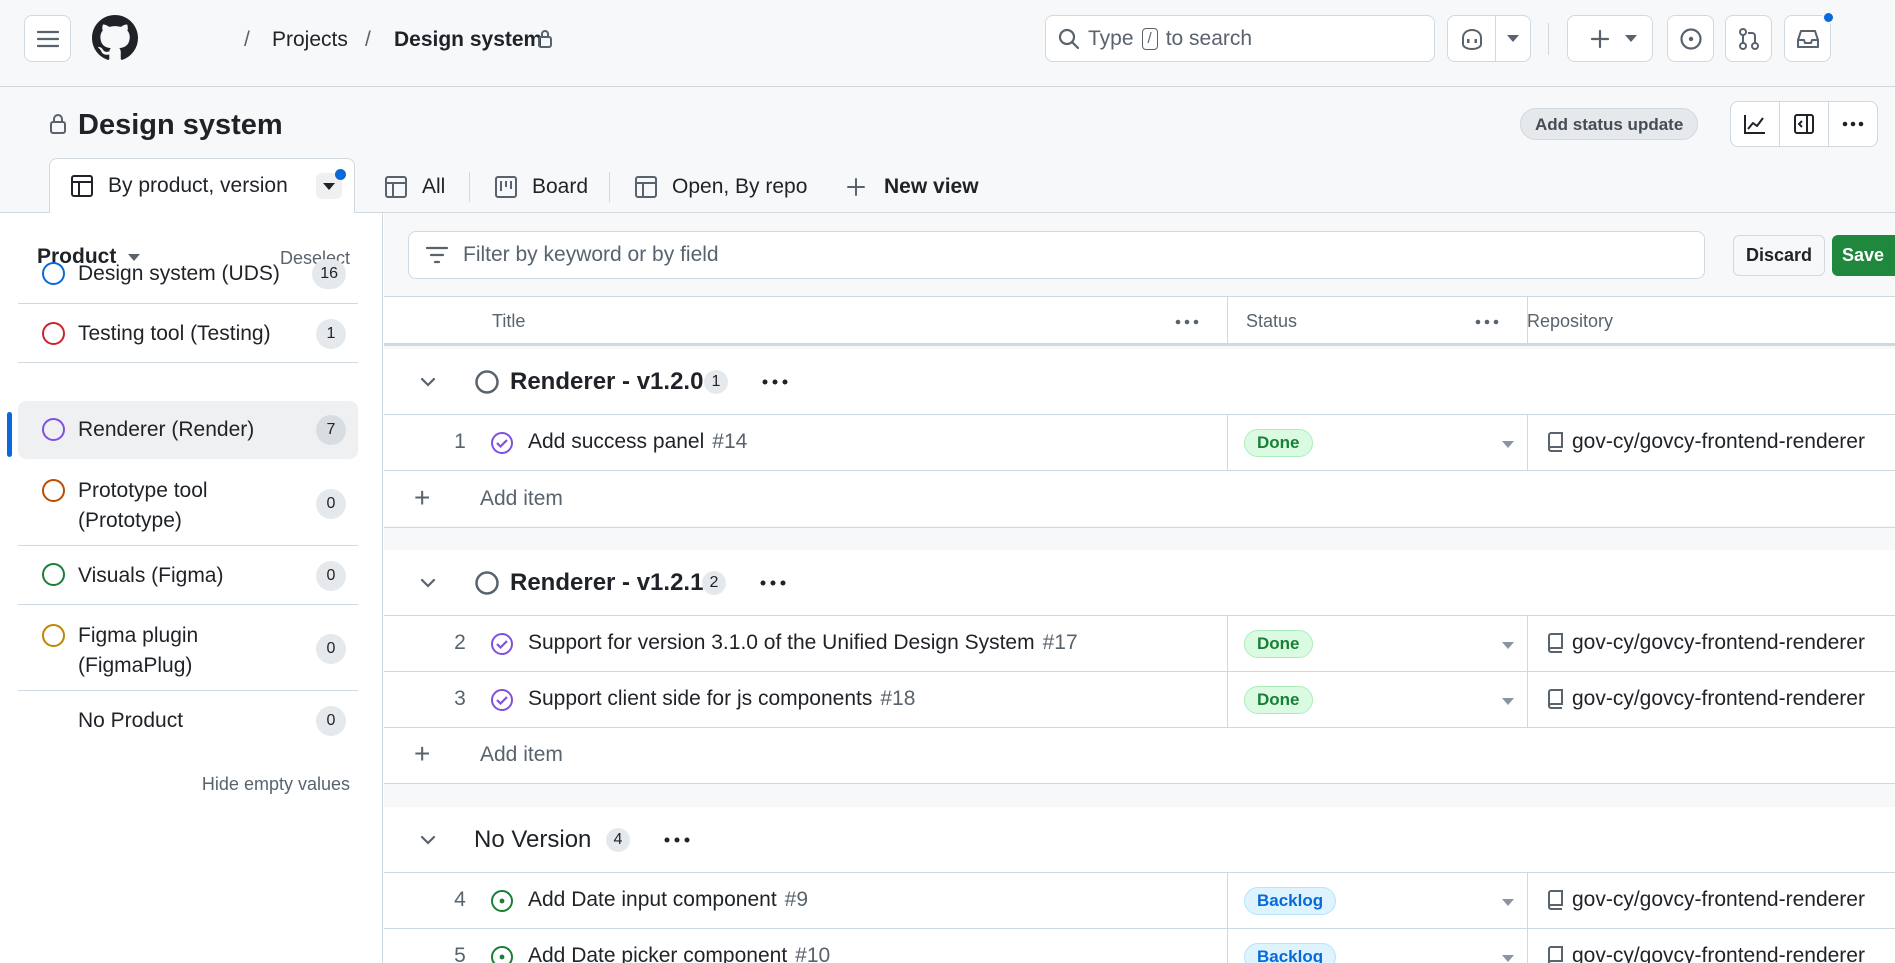  Describe the element at coordinates (331, 334) in the screenshot. I see `item-count-badge: 1` at that location.